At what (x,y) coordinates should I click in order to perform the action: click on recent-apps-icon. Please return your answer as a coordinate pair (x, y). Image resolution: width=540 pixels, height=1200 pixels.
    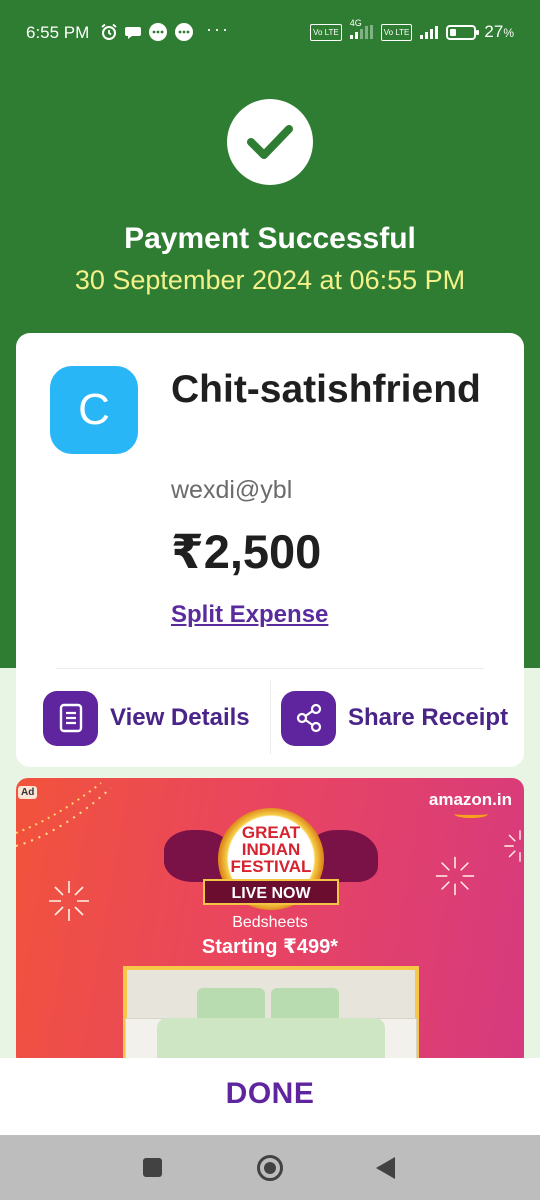
    Looking at the image, I should click on (152, 1167).